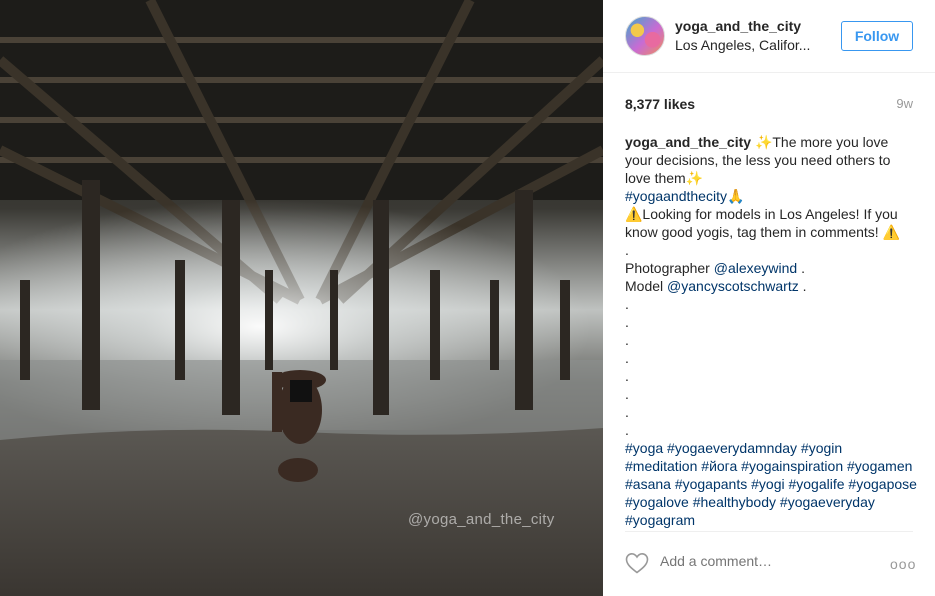  I want to click on hashtag: #yogapants, so click(711, 484).